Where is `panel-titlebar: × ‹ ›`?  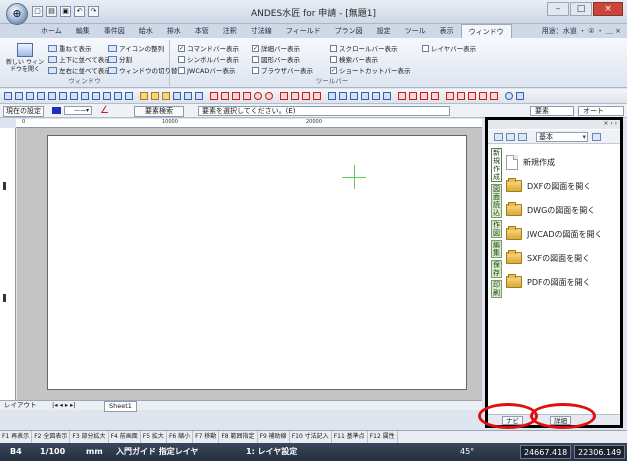 panel-titlebar: × ‹ › is located at coordinates (554, 124).